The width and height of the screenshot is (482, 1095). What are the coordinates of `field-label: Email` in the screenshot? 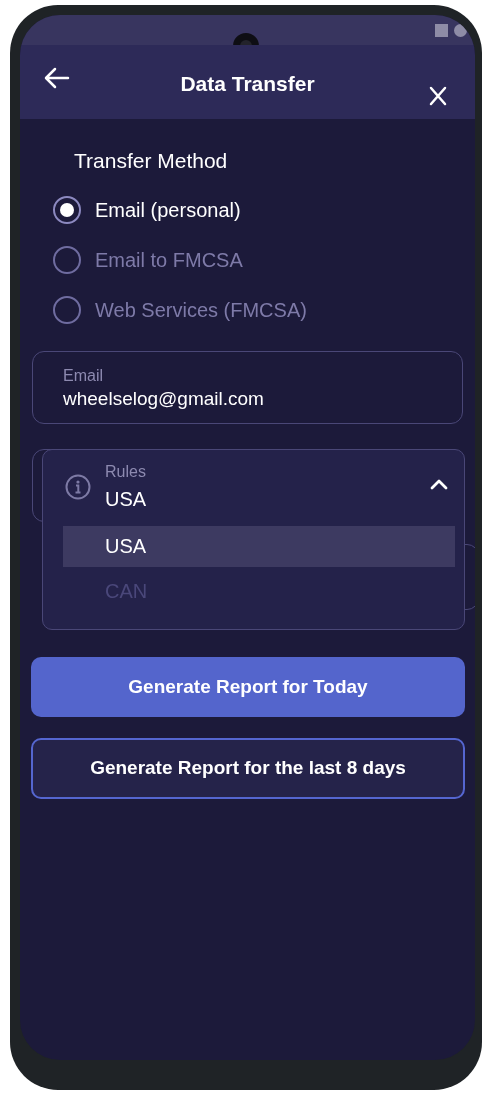 It's located at (83, 375).